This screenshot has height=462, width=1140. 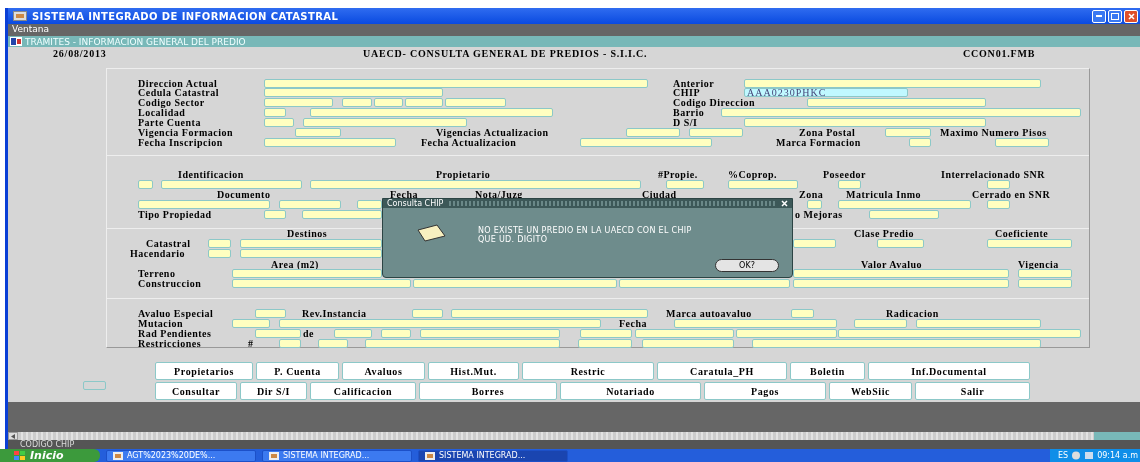 What do you see at coordinates (363, 391) in the screenshot?
I see `form-button: Calificacion` at bounding box center [363, 391].